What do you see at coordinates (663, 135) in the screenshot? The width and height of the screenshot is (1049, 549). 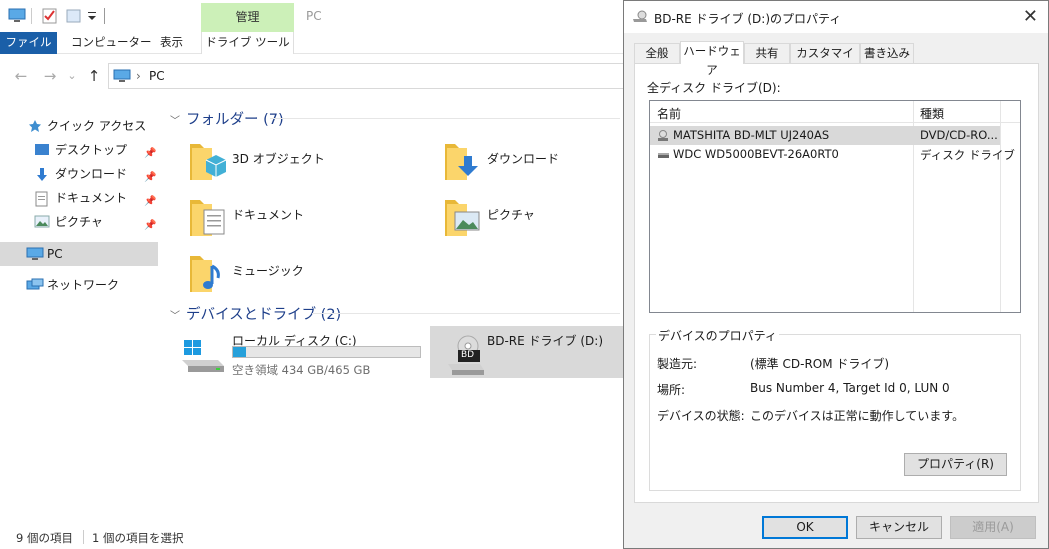 I see `cd-drive-icon` at bounding box center [663, 135].